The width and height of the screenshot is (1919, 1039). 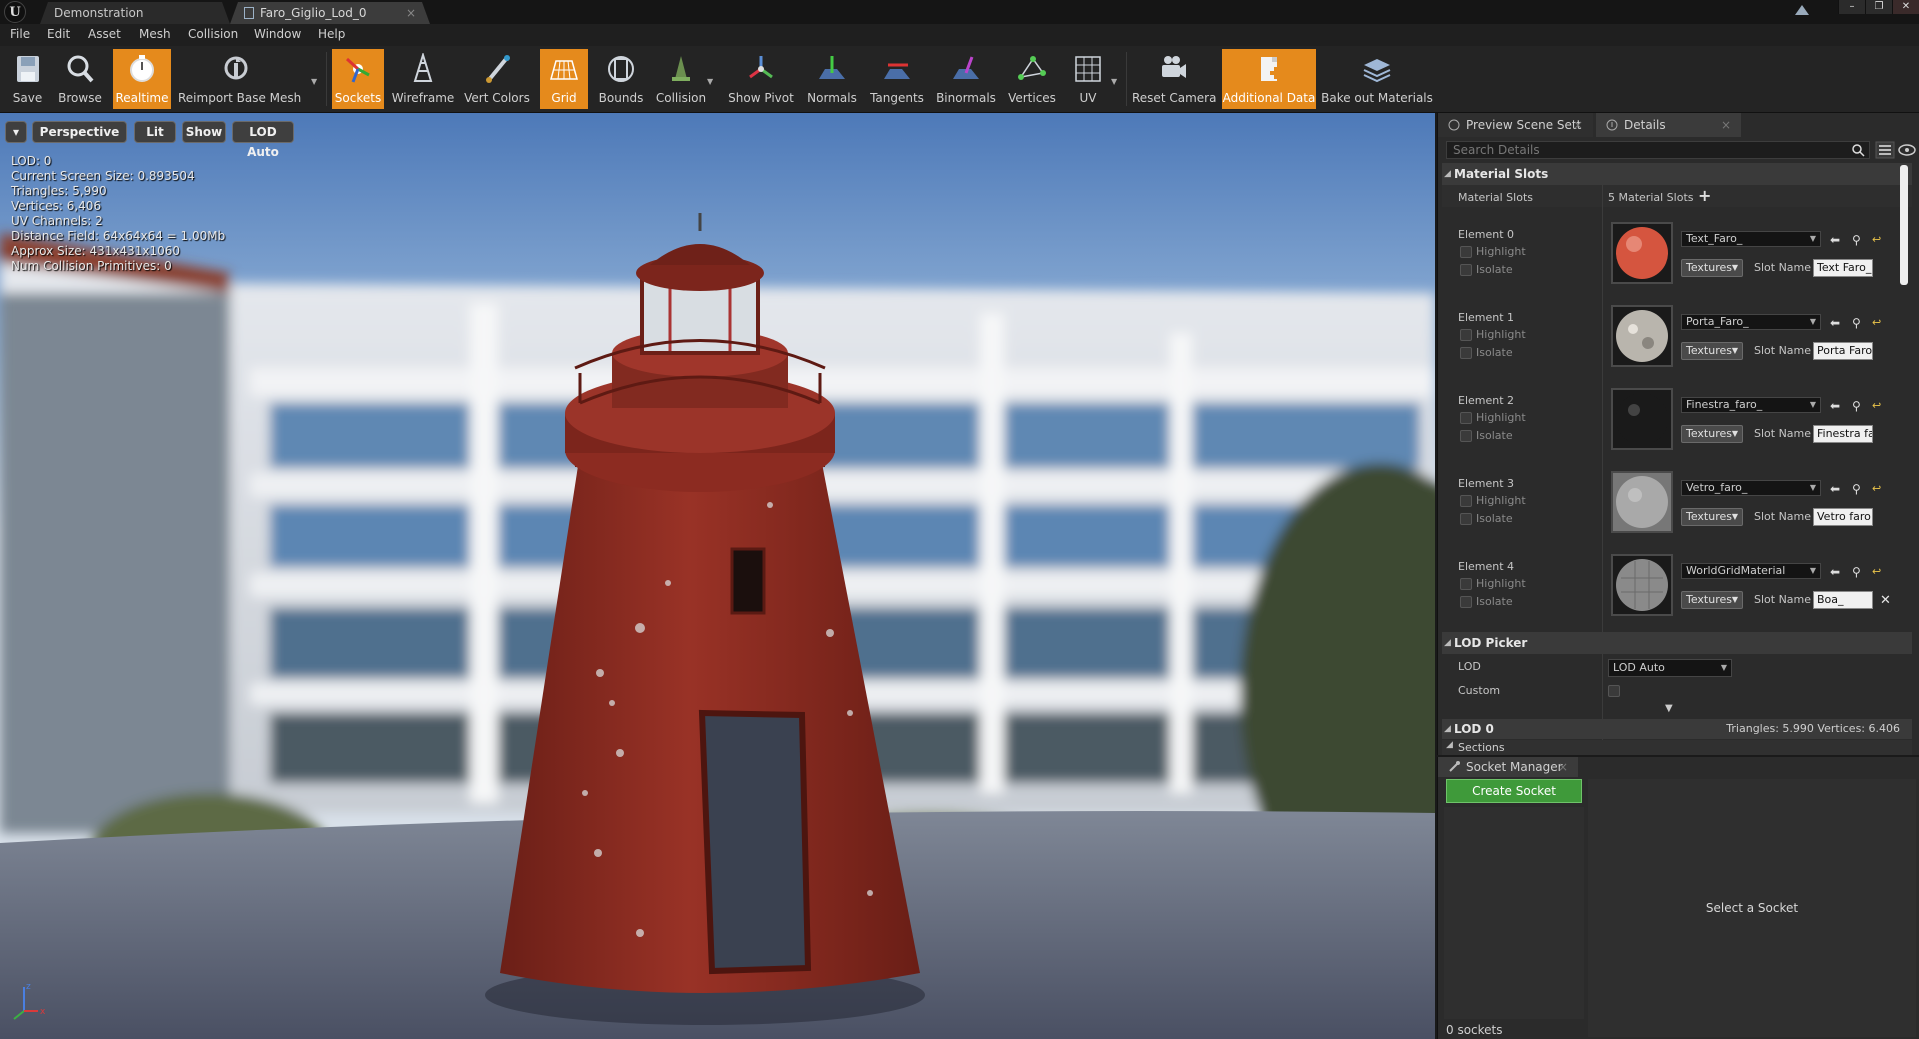 What do you see at coordinates (331, 34) in the screenshot?
I see `menu-help: Help` at bounding box center [331, 34].